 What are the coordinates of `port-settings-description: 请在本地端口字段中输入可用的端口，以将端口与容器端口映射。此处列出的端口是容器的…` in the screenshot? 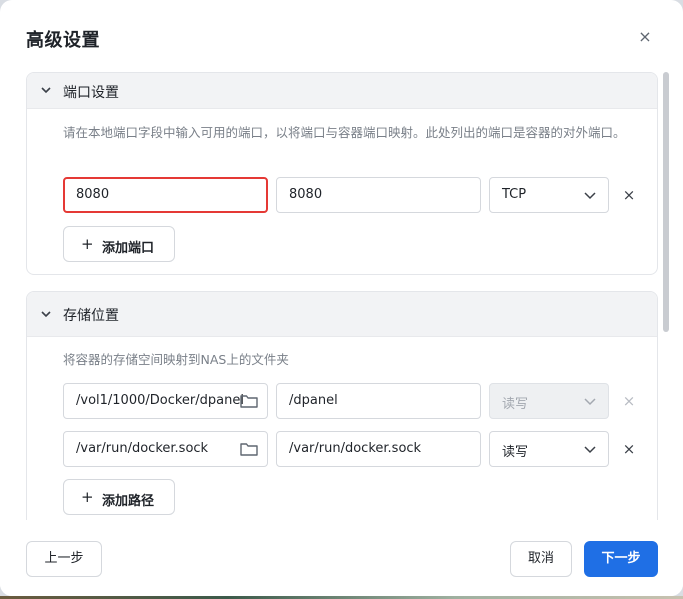 It's located at (344, 132).